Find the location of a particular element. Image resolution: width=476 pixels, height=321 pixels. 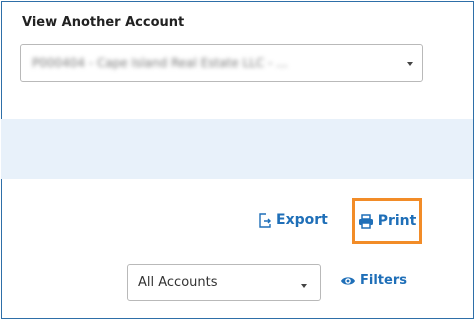

export-button: Export is located at coordinates (293, 220).